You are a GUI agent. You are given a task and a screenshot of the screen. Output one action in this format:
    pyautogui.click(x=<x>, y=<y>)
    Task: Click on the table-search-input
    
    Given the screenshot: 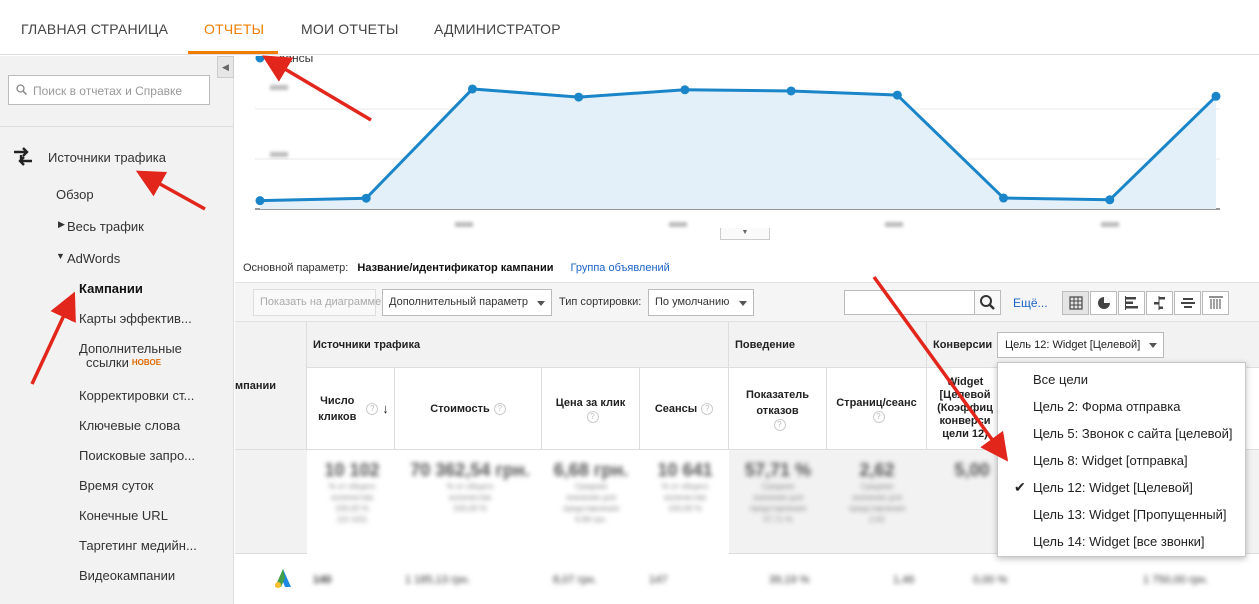 What is the action you would take?
    pyautogui.click(x=909, y=302)
    